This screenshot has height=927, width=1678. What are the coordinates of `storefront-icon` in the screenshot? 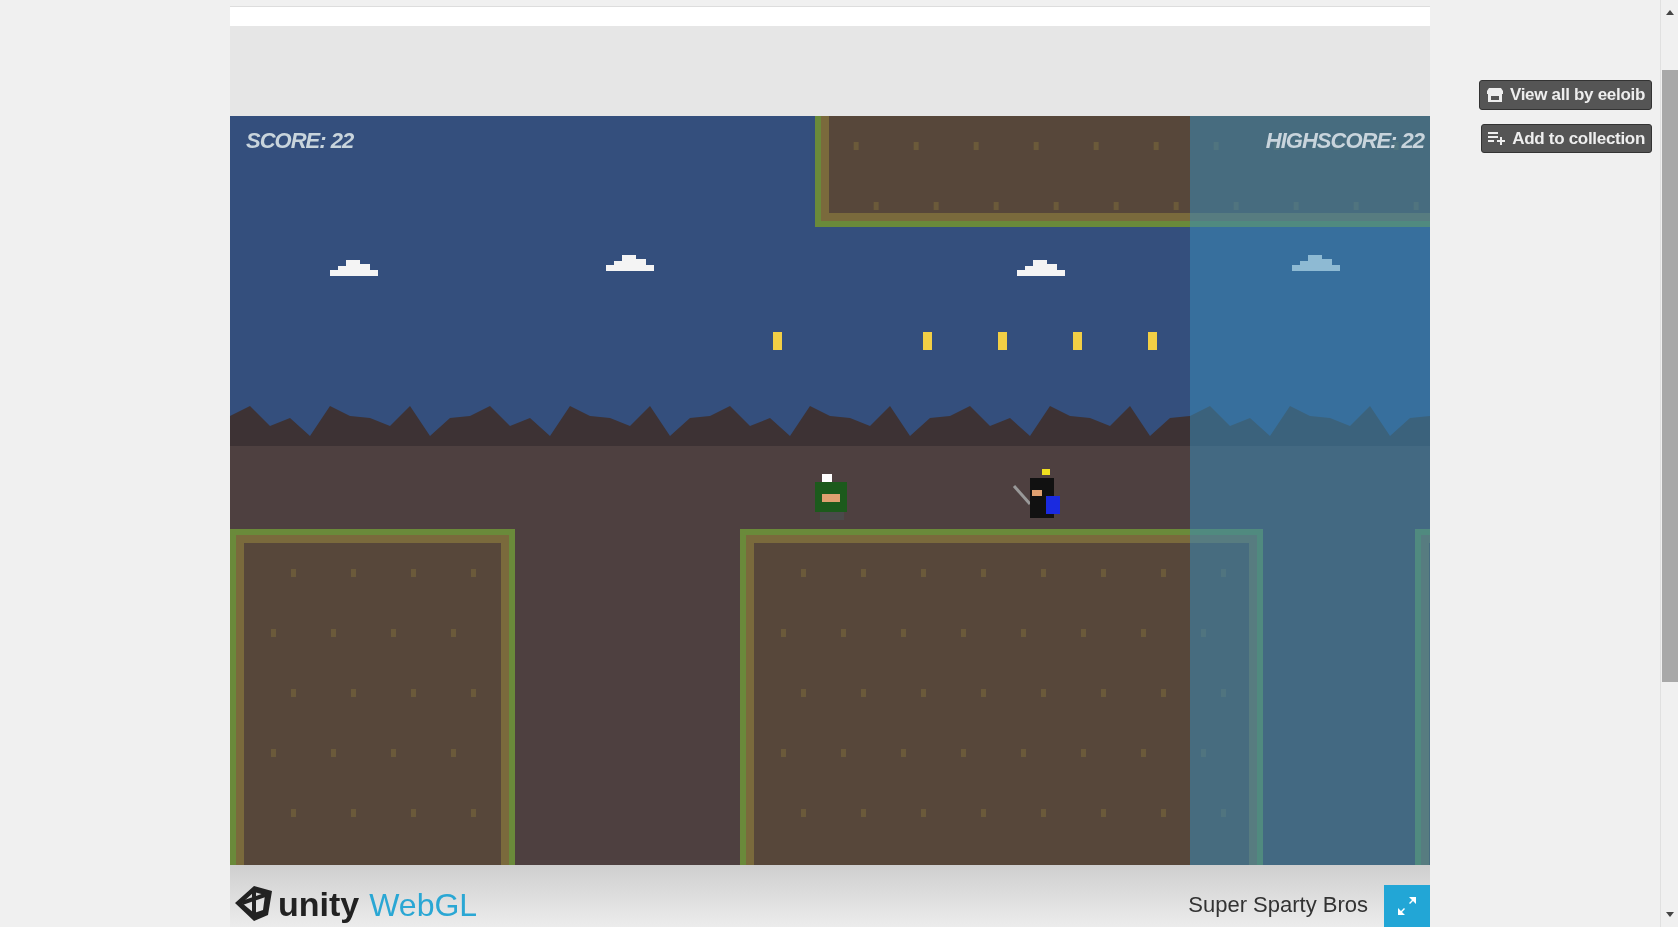 It's located at (1494, 94).